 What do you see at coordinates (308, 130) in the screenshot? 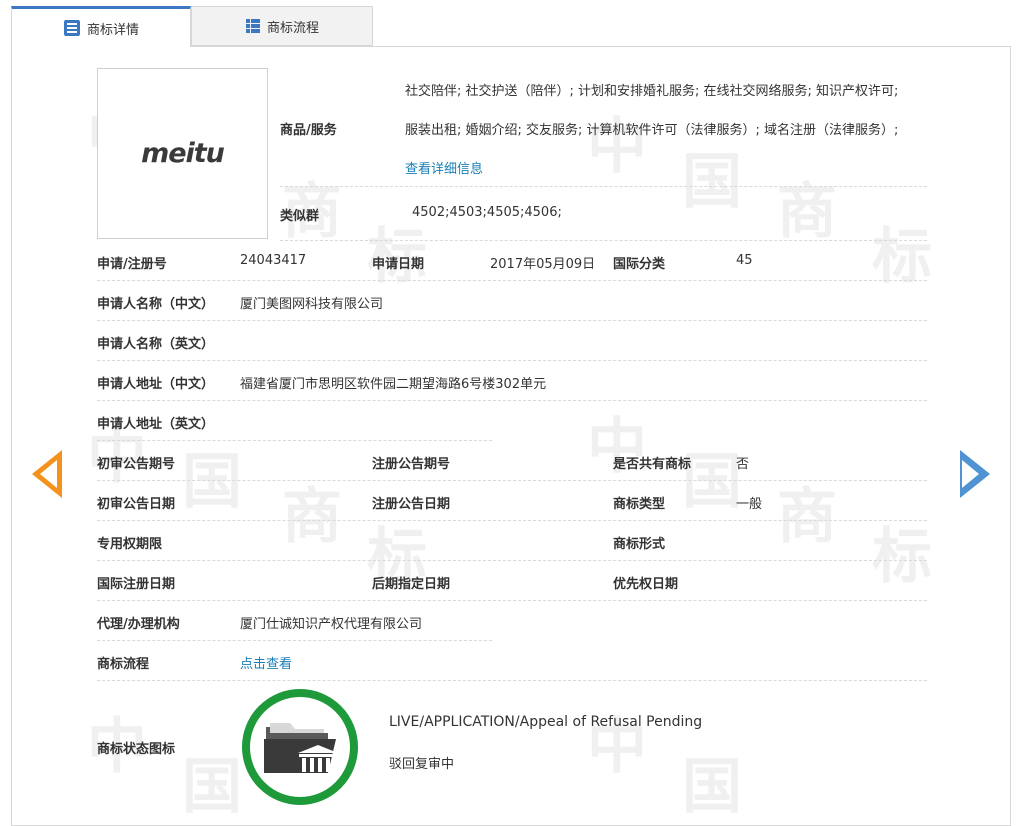
I see `goods-services-label: 商品/服务` at bounding box center [308, 130].